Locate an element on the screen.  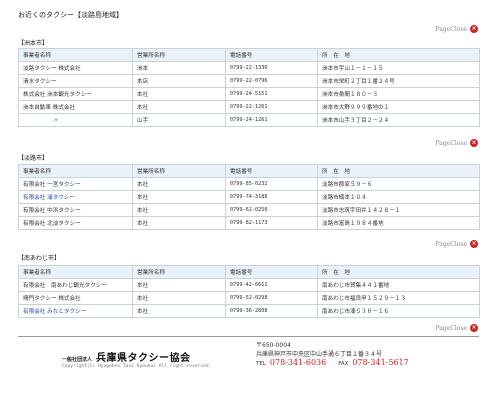
company-name-link: 有限会社 みなとタクシー is located at coordinates (75, 311).